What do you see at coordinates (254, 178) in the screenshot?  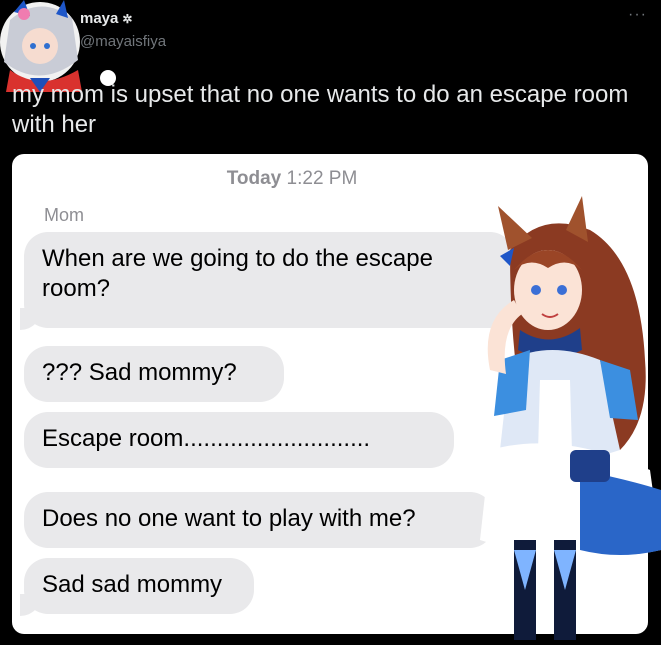 I see `timestamp-day: Today` at bounding box center [254, 178].